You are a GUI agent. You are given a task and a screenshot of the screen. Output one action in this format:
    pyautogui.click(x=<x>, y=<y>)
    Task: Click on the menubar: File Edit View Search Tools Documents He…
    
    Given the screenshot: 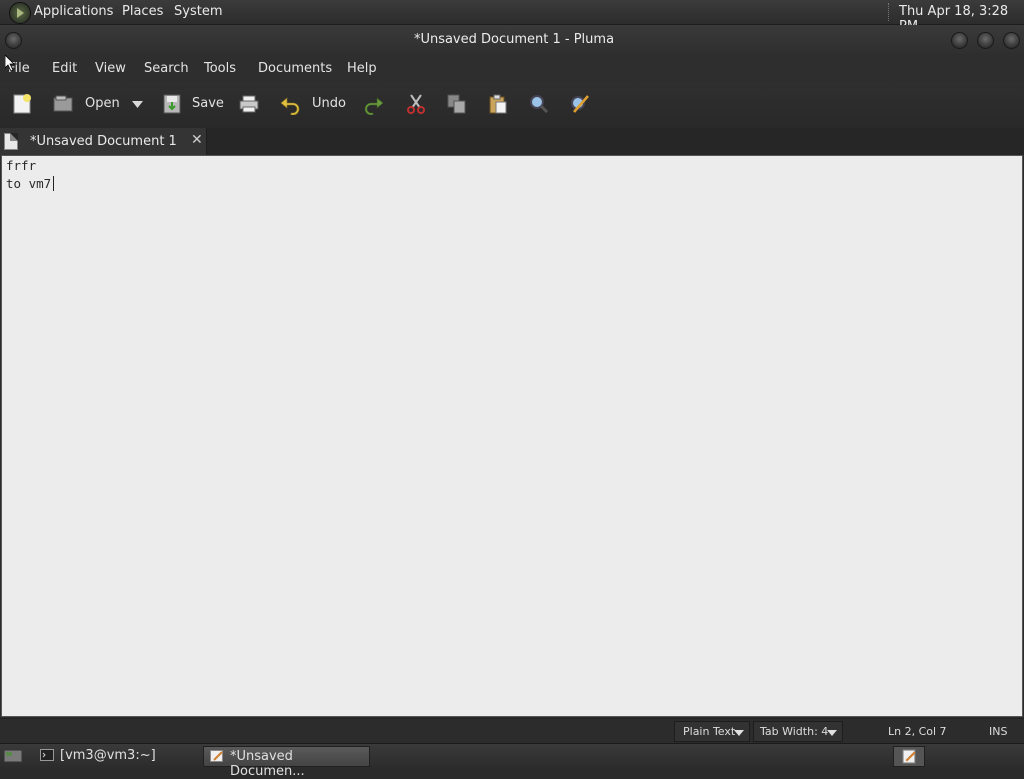 What is the action you would take?
    pyautogui.click(x=512, y=69)
    